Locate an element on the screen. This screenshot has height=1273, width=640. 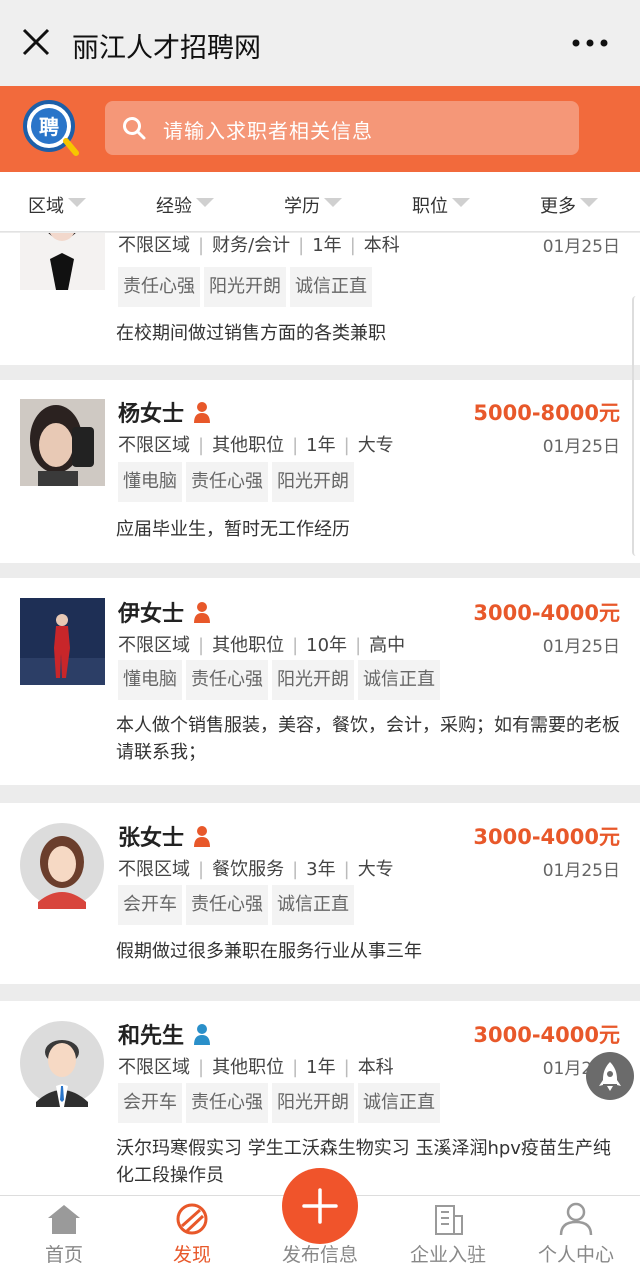
tag-list: 责任心强 阳光开朗 诚信正直 is located at coordinates (247, 287).